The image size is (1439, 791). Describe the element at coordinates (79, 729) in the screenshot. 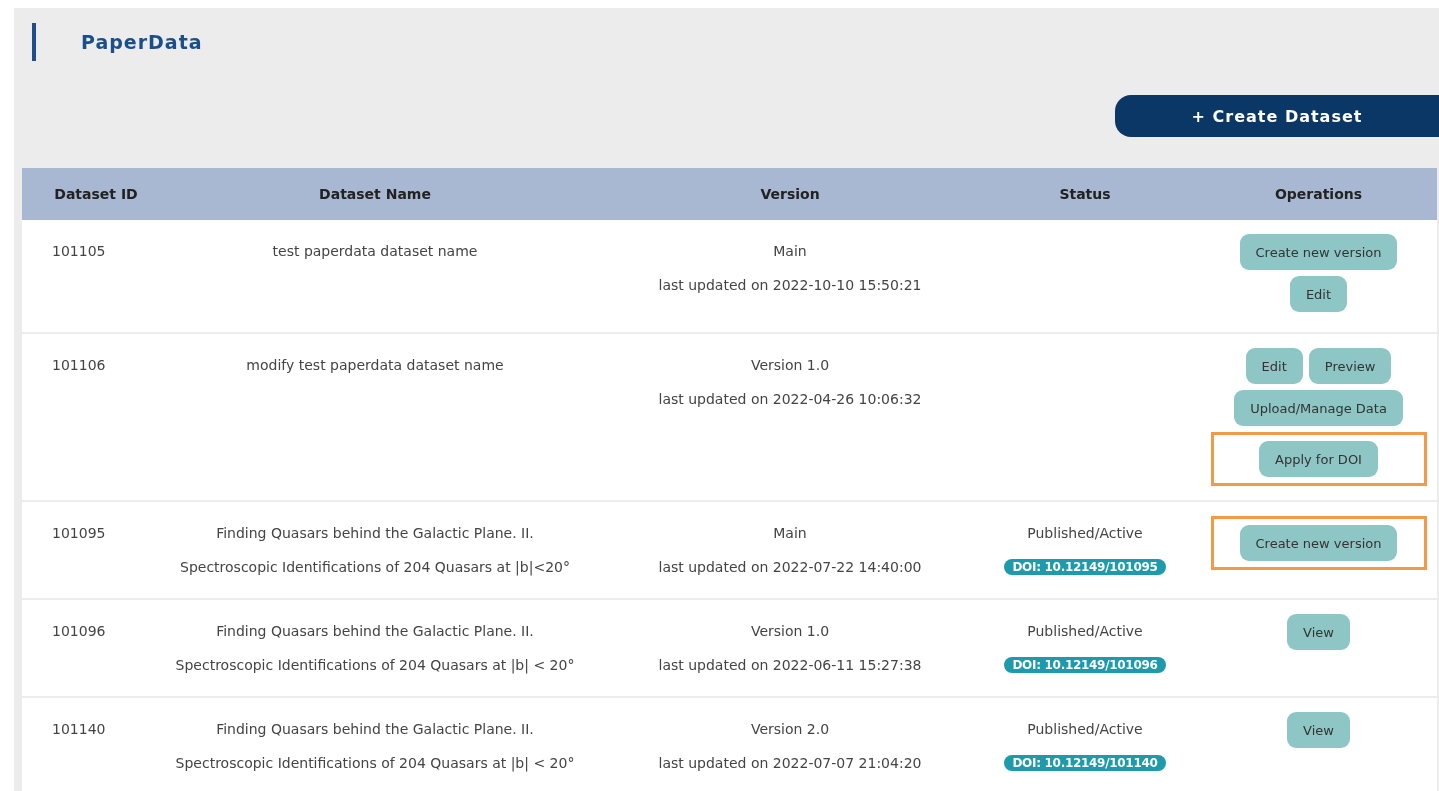

I see `table-cell-text: 101140` at that location.